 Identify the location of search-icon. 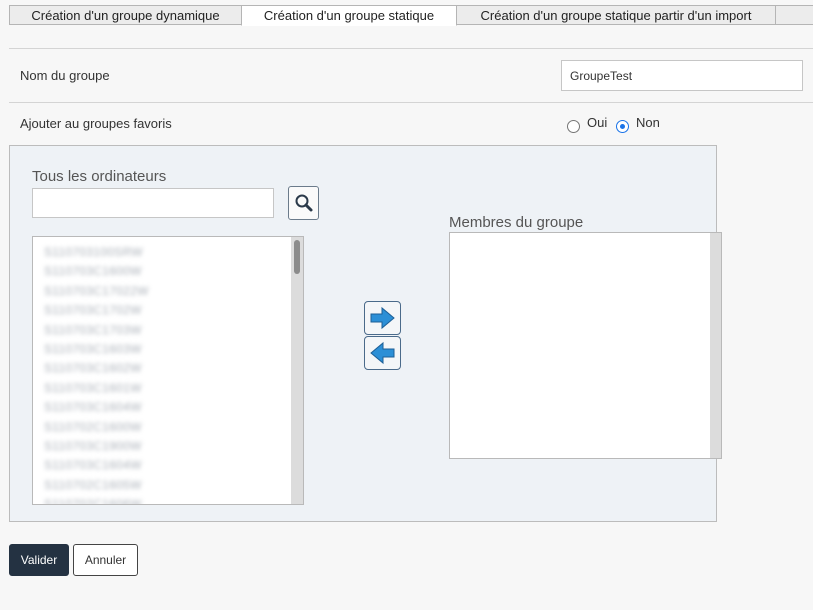
(304, 203).